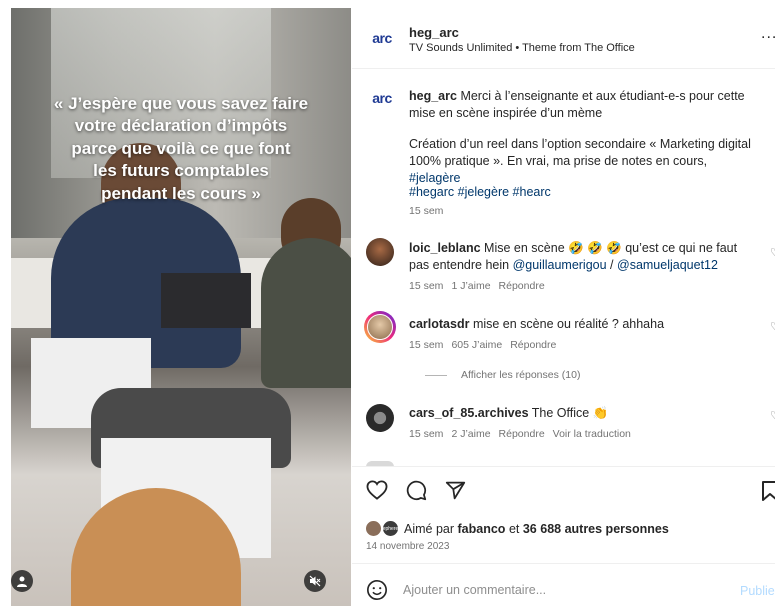 Image resolution: width=775 pixels, height=606 pixels. Describe the element at coordinates (408, 546) in the screenshot. I see `post-date: 14 novembre 2023` at that location.